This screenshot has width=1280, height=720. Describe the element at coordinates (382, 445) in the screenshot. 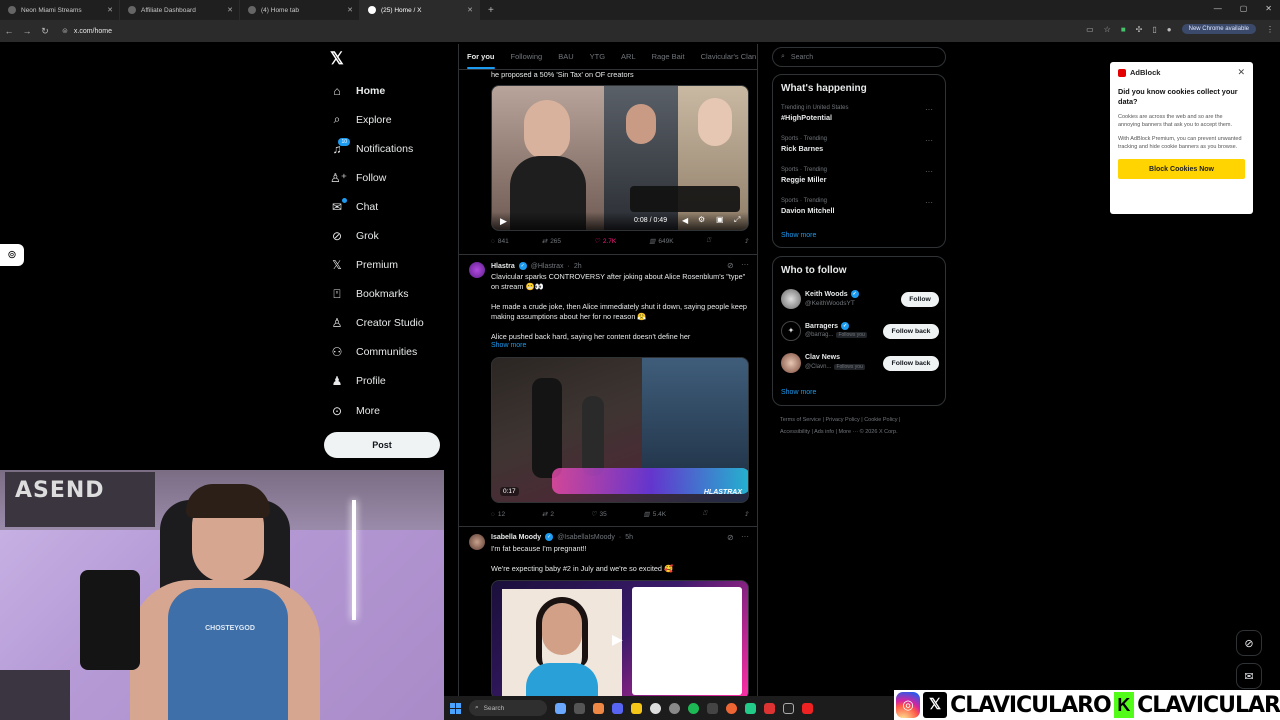

I see `post-button: Post` at that location.